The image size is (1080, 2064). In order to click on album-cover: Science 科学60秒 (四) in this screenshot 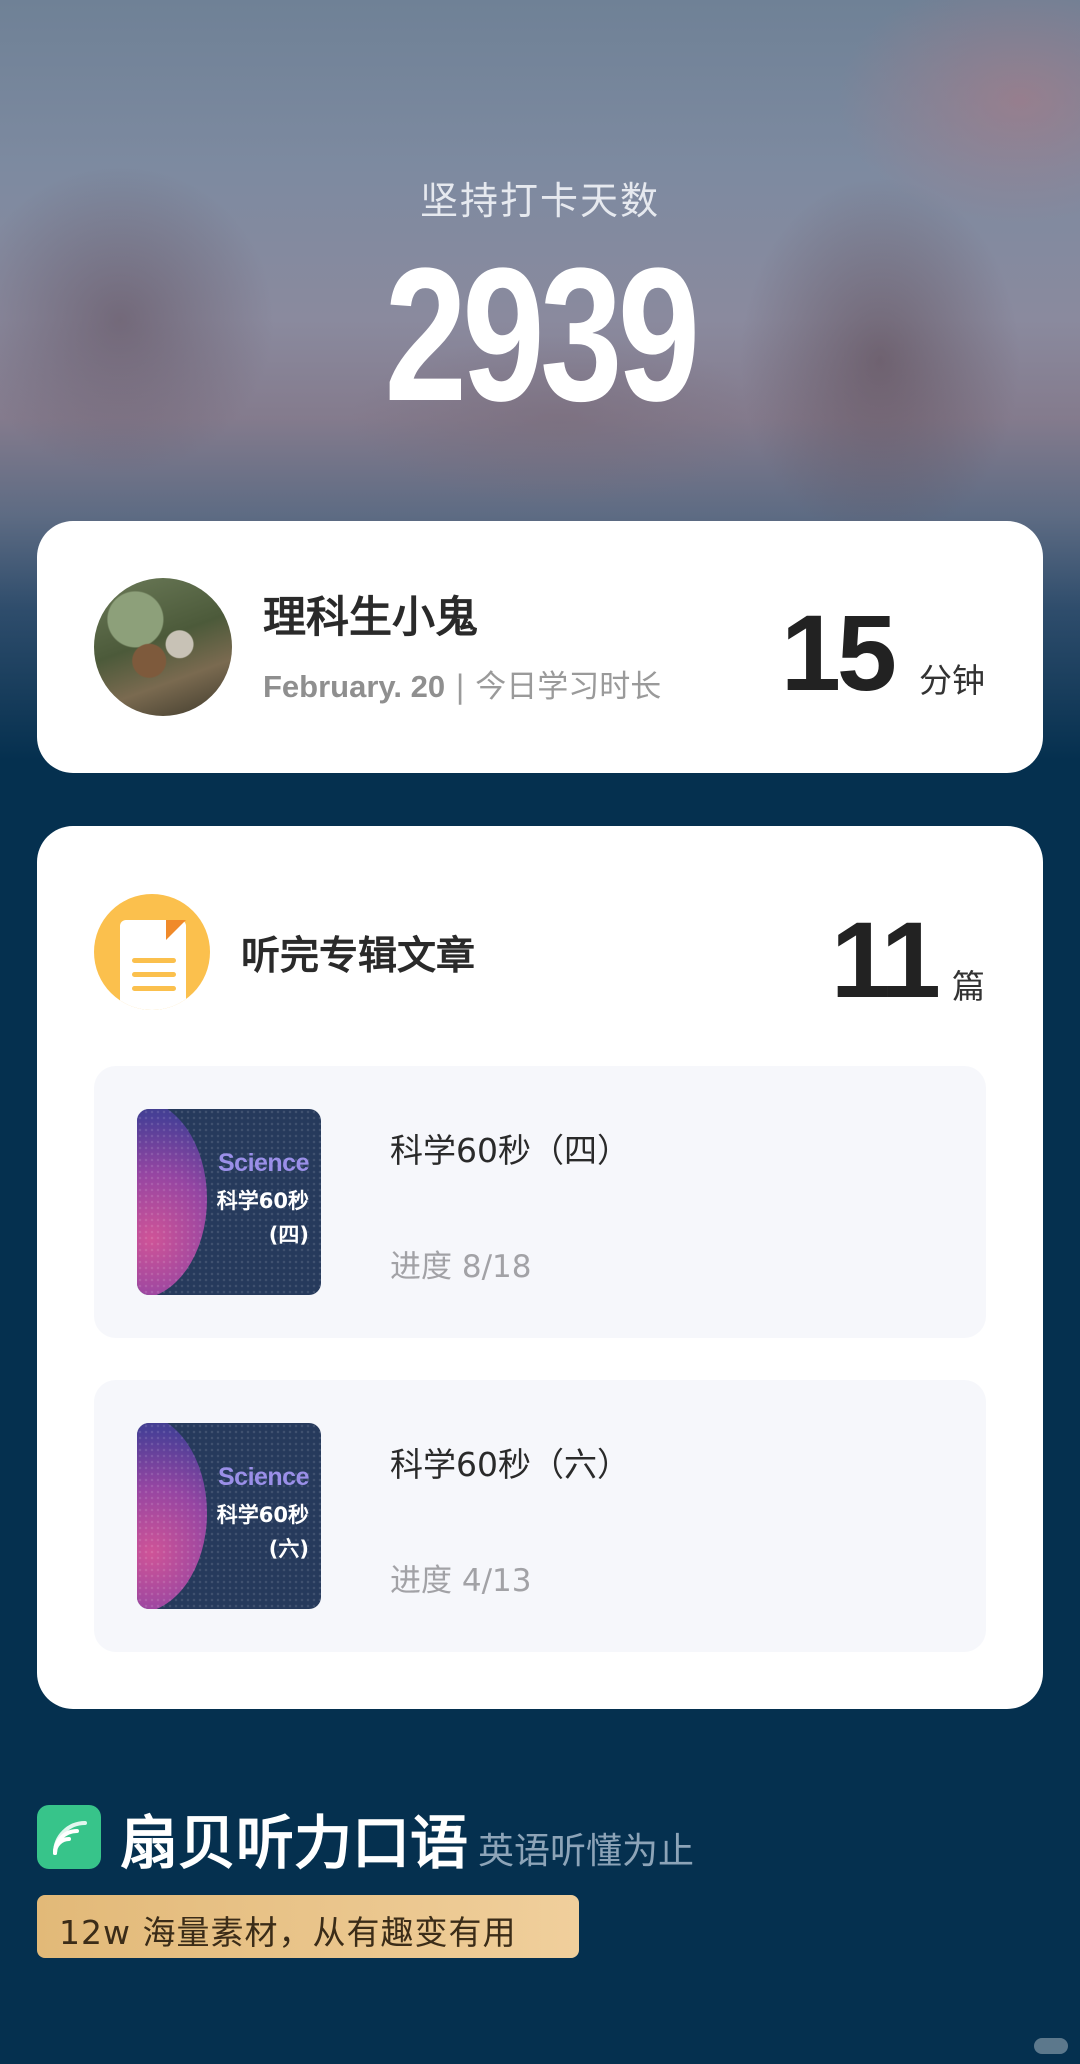, I will do `click(229, 1202)`.